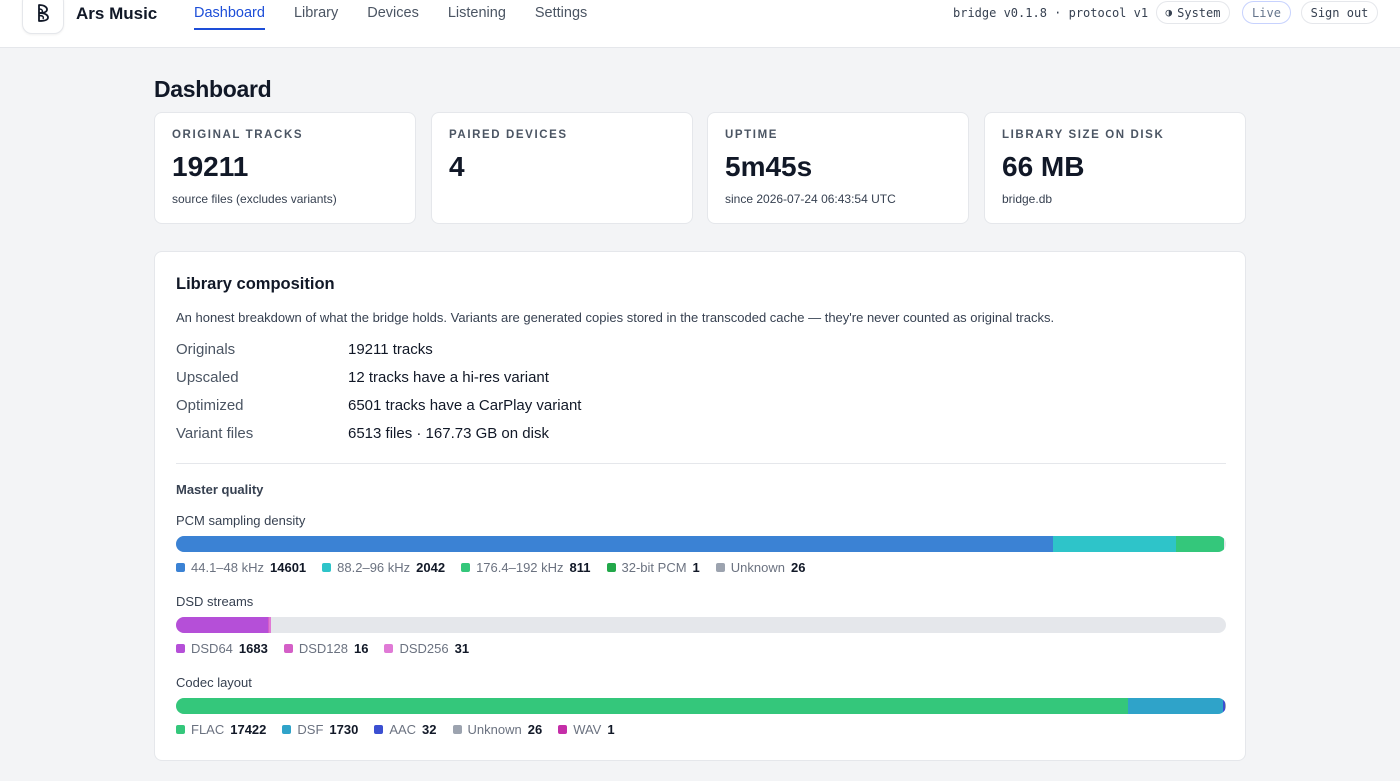 The height and width of the screenshot is (781, 1400). What do you see at coordinates (457, 166) in the screenshot?
I see `stat-value: 4` at bounding box center [457, 166].